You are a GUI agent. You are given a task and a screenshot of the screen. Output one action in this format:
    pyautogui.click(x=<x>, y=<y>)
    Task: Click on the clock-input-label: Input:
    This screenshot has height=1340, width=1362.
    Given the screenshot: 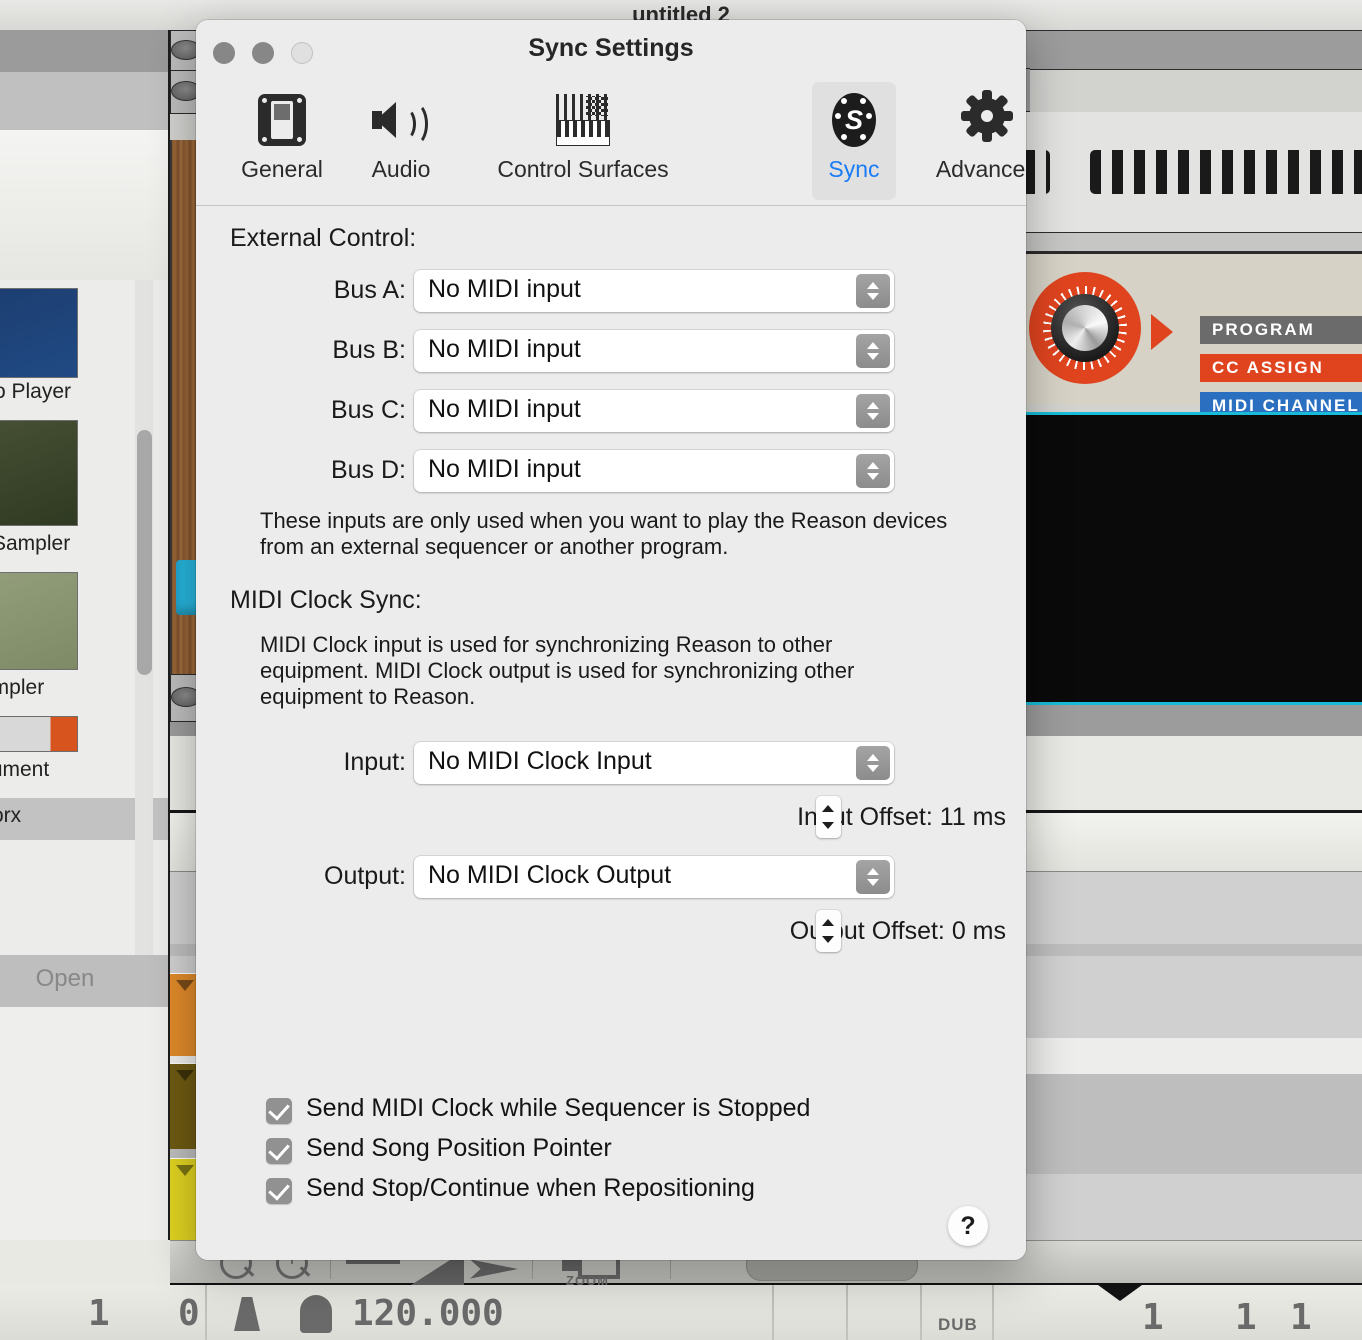 What is the action you would take?
    pyautogui.click(x=374, y=762)
    